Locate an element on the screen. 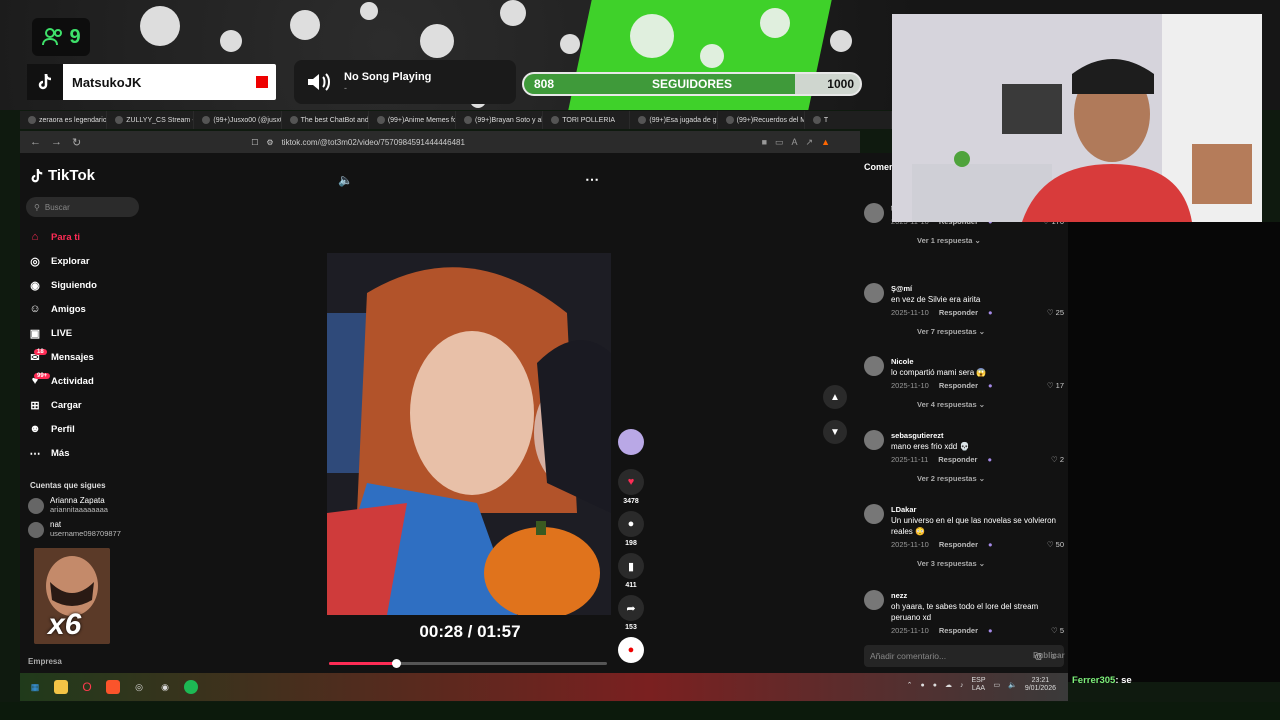  file-explorer-icon is located at coordinates (61, 687).